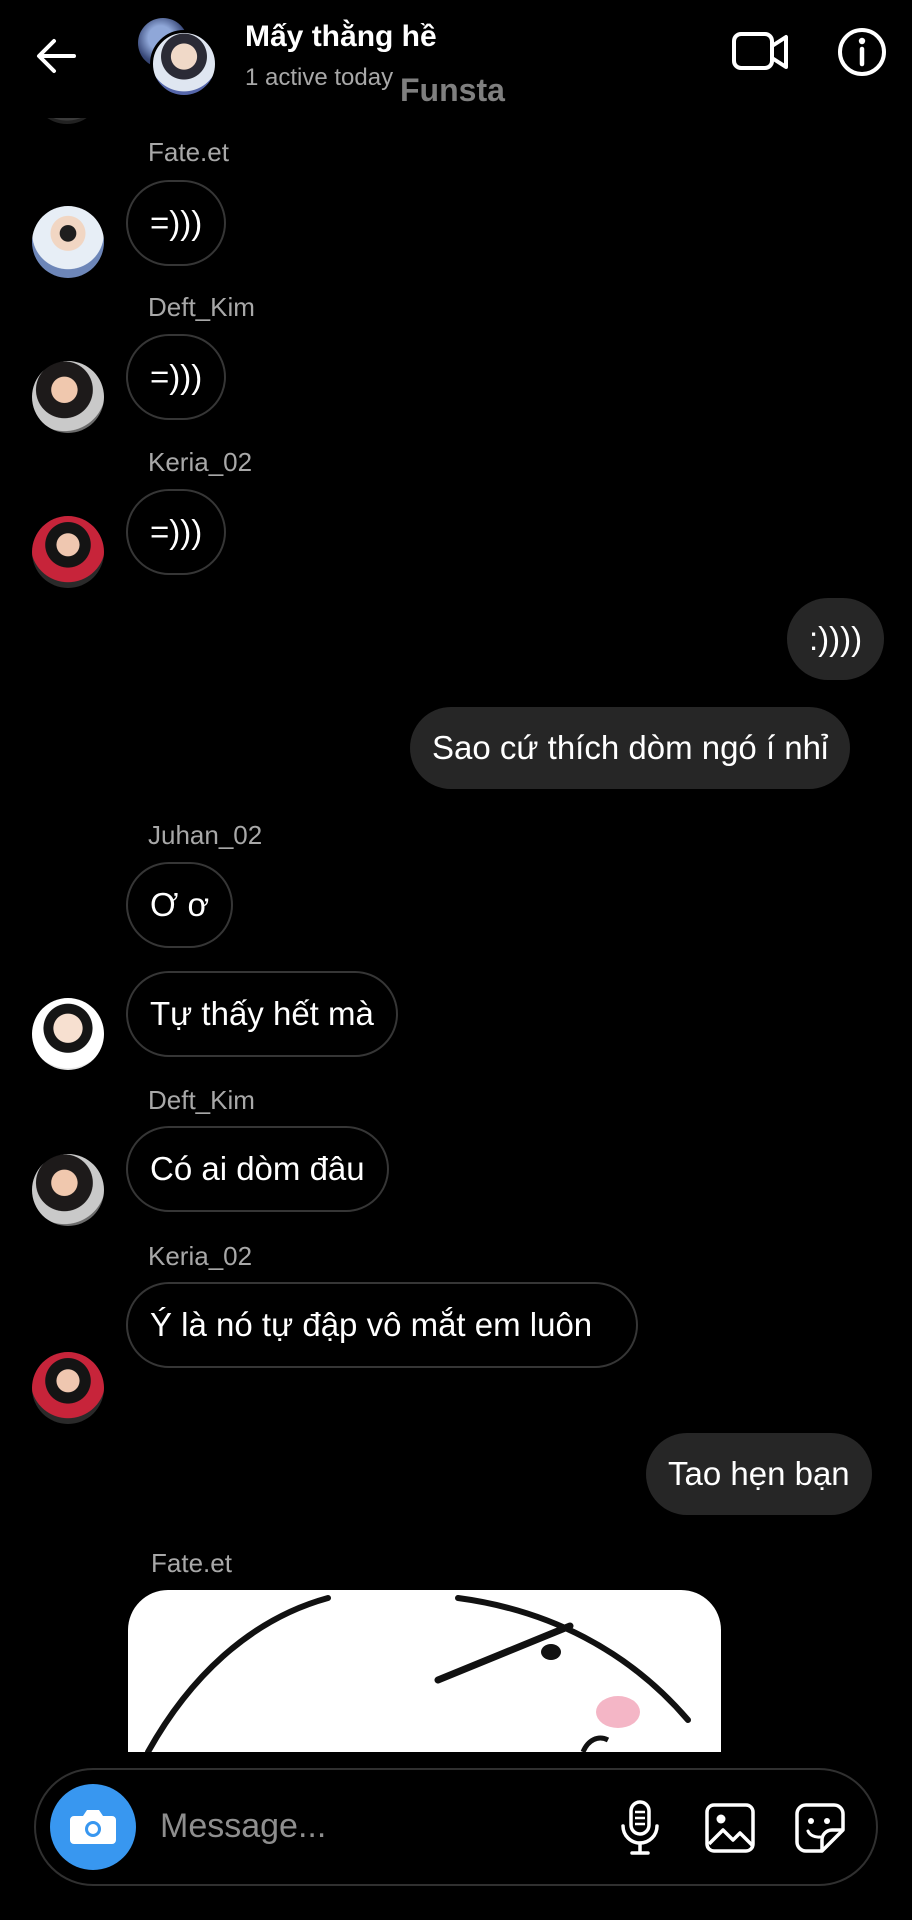 Image resolution: width=912 pixels, height=1920 pixels. I want to click on image-message, so click(424, 1671).